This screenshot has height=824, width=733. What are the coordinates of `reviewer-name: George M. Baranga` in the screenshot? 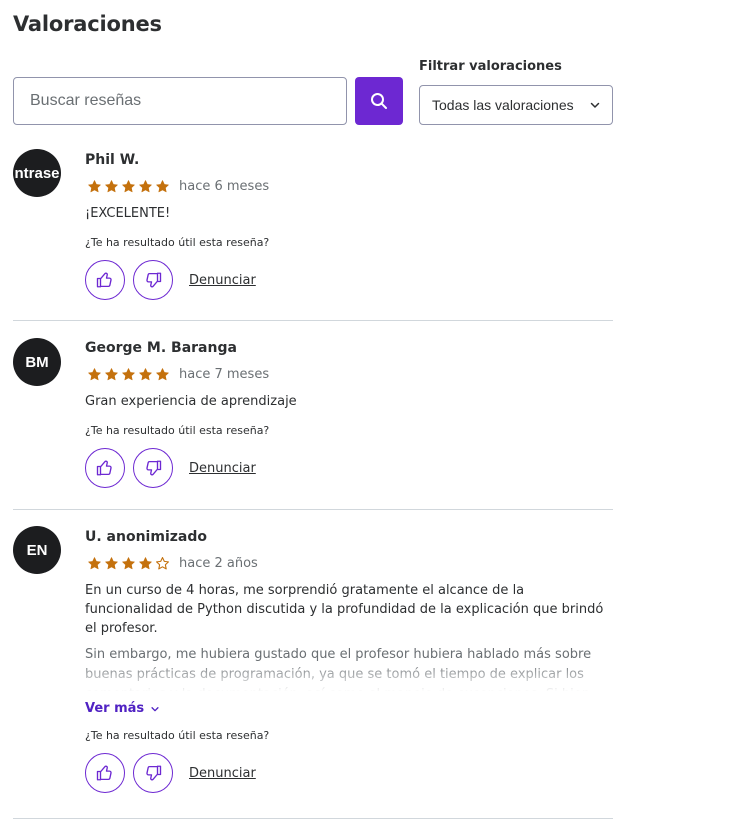 It's located at (161, 348).